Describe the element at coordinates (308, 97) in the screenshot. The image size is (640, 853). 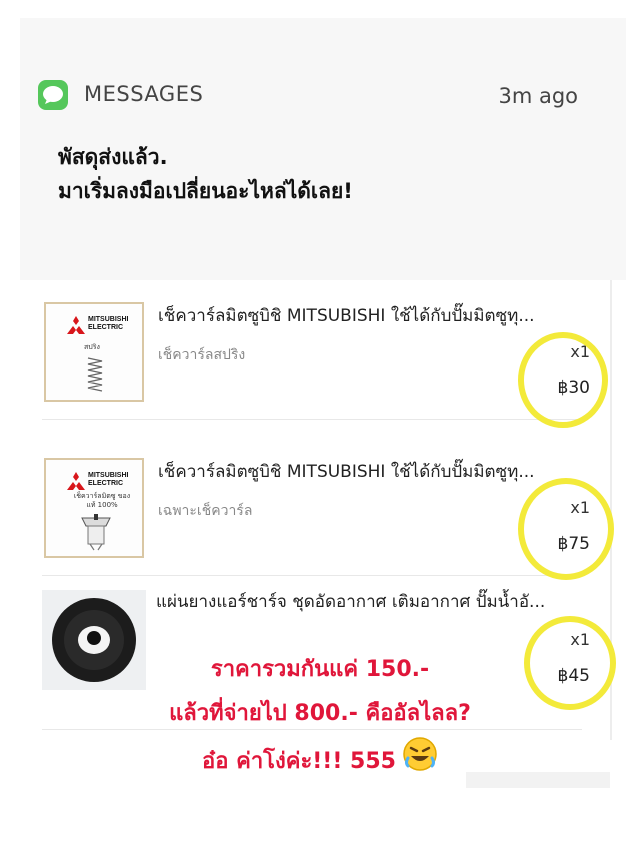
I see `notification-header: MESSAGES 3m ago` at that location.